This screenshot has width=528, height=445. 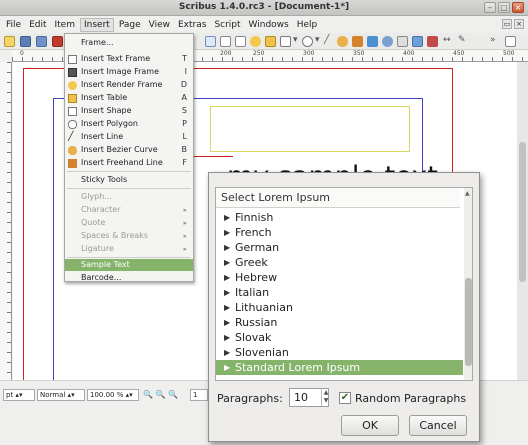 I want to click on freehand-tool-icon, so click(x=357, y=41).